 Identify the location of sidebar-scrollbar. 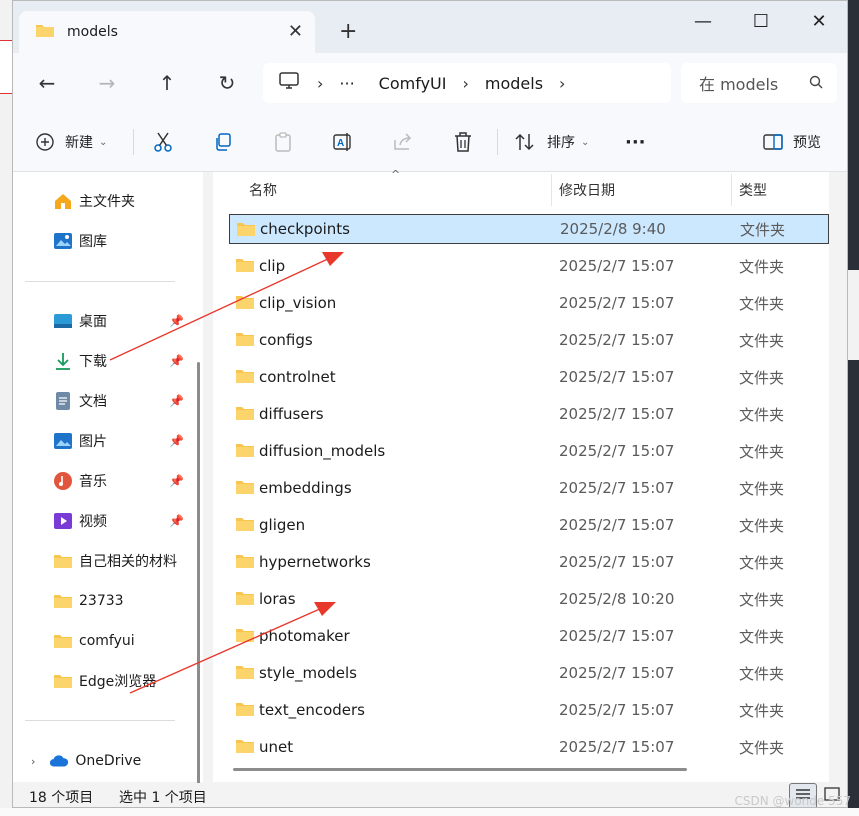
(198, 582).